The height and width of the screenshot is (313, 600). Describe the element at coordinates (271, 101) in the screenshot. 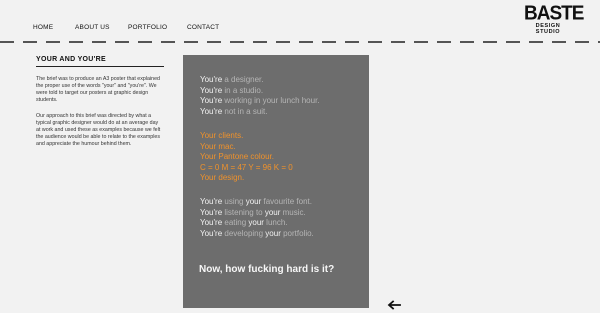

I see `poster-phrase: working in your lunch hour.` at that location.